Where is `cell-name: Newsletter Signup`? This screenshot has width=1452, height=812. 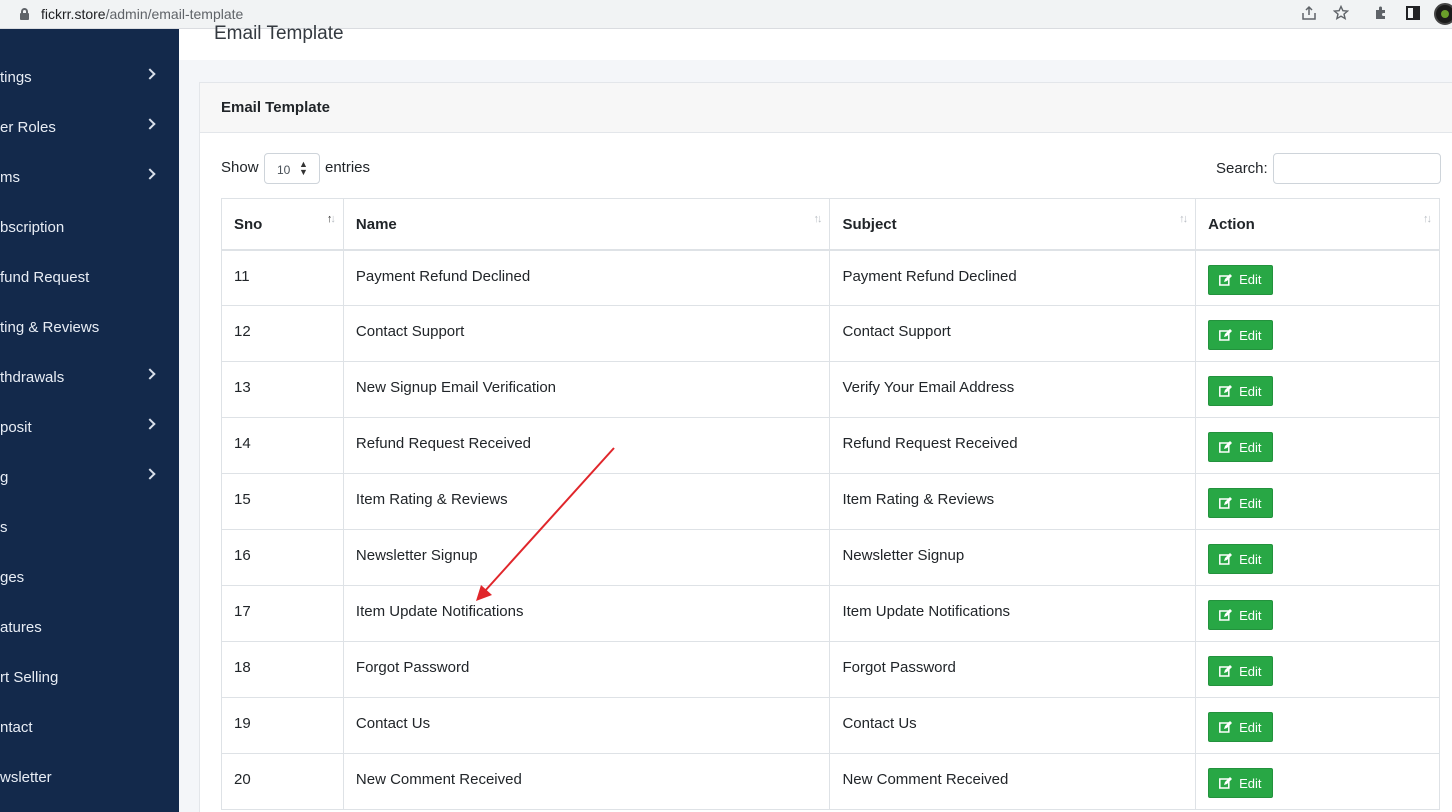 cell-name: Newsletter Signup is located at coordinates (586, 557).